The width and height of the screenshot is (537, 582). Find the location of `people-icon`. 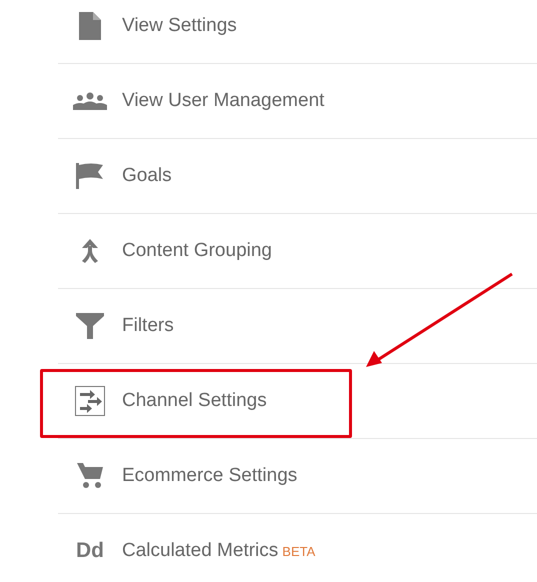

people-icon is located at coordinates (90, 101).